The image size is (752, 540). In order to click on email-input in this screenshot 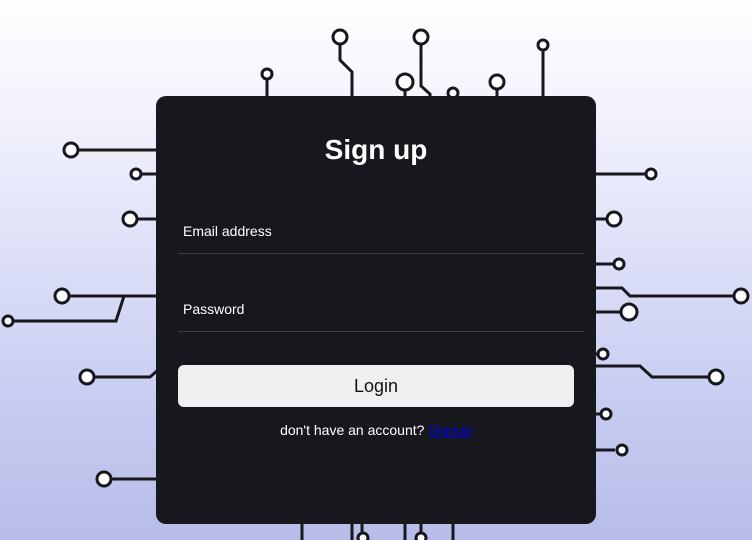, I will do `click(383, 234)`.